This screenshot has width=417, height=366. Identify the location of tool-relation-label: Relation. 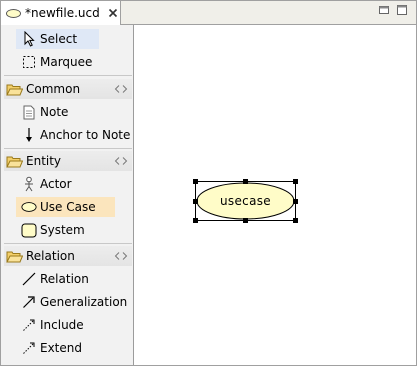
(64, 279).